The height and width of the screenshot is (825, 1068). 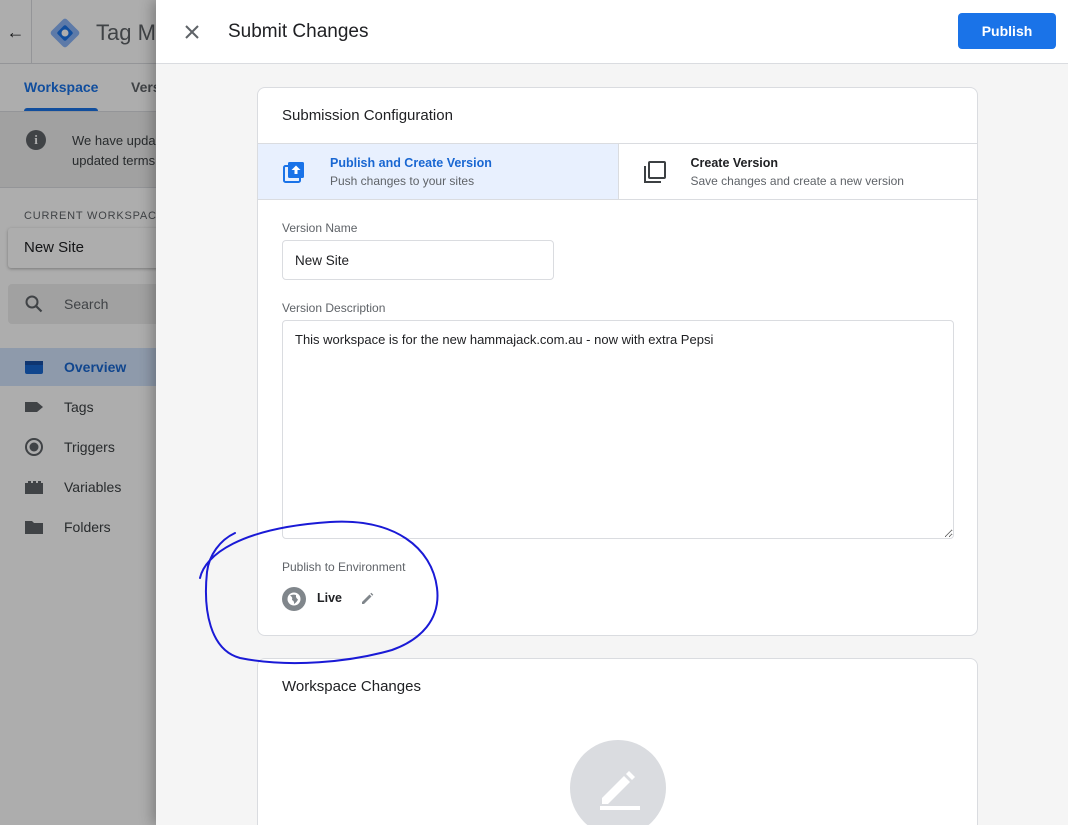 I want to click on submission-configuration-title: Submission Configuration, so click(x=367, y=115).